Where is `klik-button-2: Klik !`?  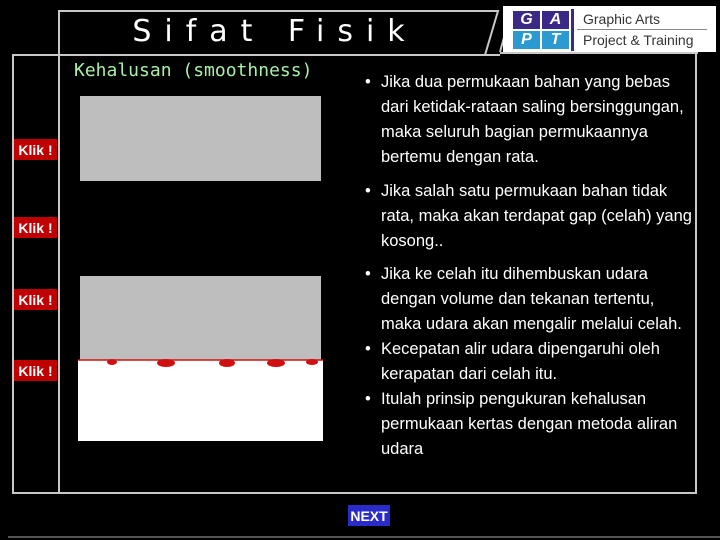
klik-button-2: Klik ! is located at coordinates (35, 227).